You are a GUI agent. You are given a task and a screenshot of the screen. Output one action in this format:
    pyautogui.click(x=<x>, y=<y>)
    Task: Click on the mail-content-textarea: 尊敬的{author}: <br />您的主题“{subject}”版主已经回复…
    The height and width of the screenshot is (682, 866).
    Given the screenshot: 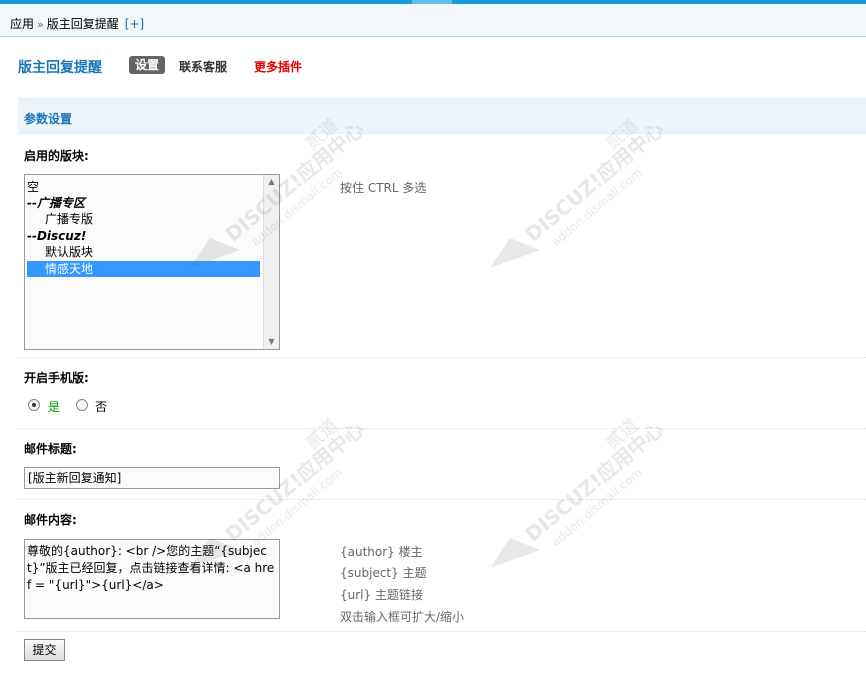 What is the action you would take?
    pyautogui.click(x=152, y=579)
    